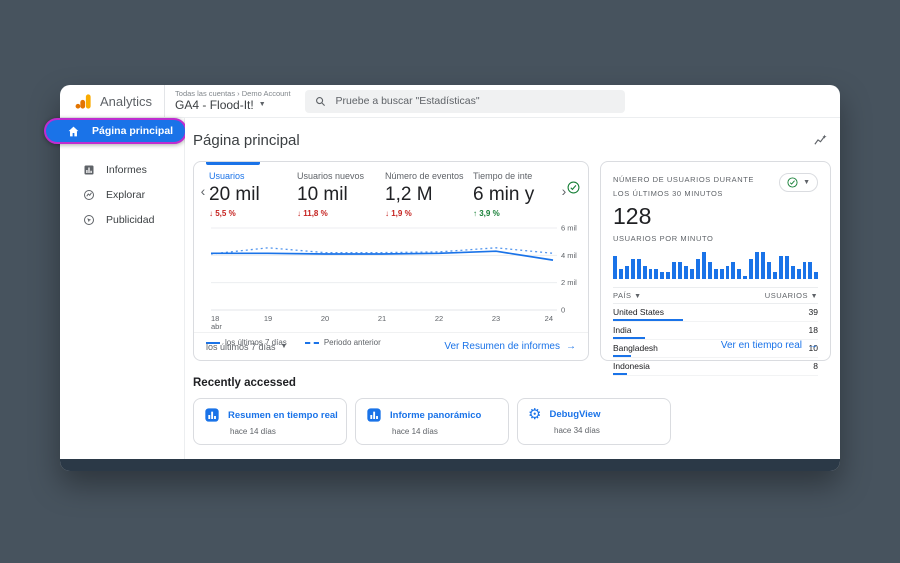  Describe the element at coordinates (791, 295) in the screenshot. I see `users-column-header: USUARIOS ▼` at that location.